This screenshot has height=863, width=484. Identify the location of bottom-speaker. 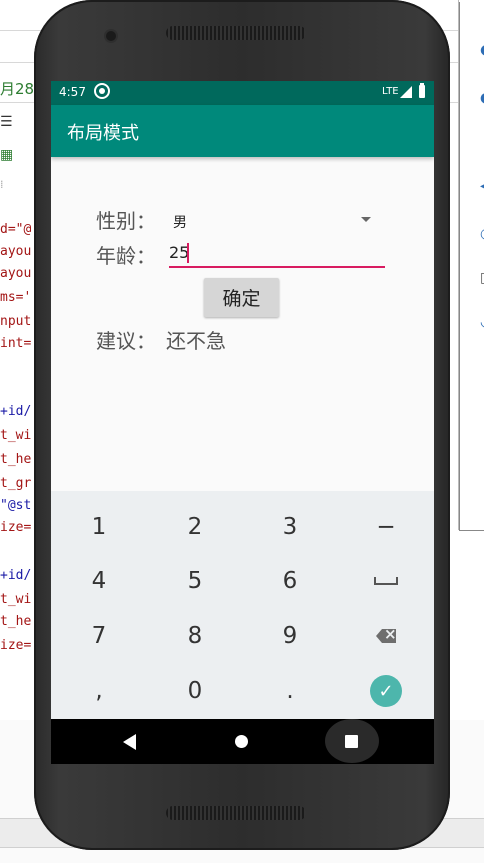
(236, 813).